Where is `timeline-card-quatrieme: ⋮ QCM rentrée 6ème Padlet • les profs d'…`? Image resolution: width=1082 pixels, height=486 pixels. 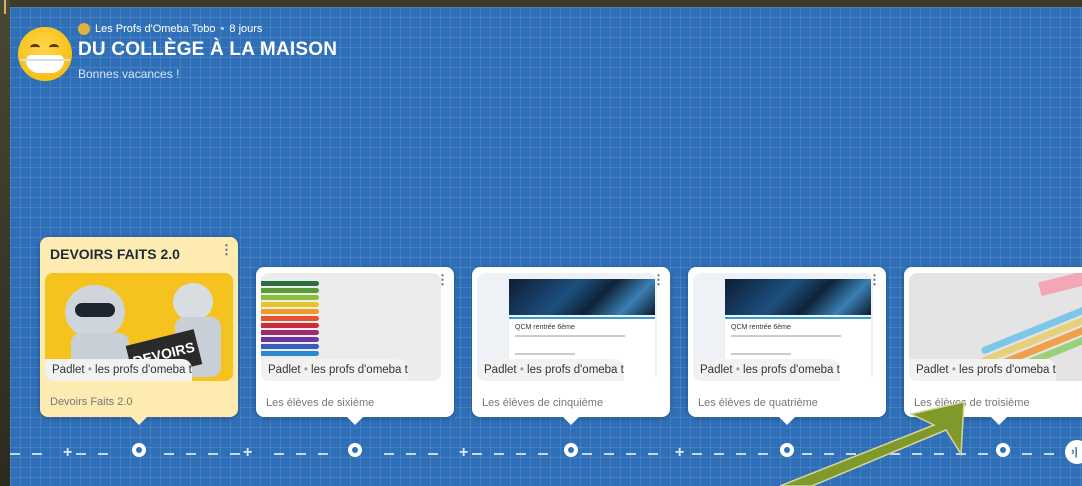
timeline-card-quatrieme: ⋮ QCM rentrée 6ème Padlet • les profs d'… is located at coordinates (787, 346).